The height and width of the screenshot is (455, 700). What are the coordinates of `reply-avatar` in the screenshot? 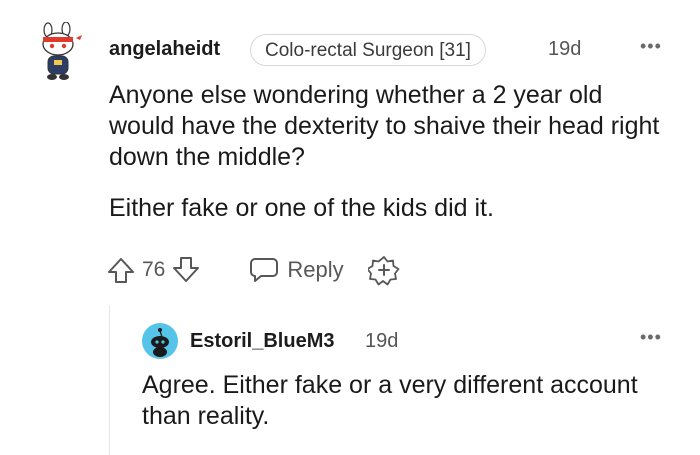 It's located at (160, 341).